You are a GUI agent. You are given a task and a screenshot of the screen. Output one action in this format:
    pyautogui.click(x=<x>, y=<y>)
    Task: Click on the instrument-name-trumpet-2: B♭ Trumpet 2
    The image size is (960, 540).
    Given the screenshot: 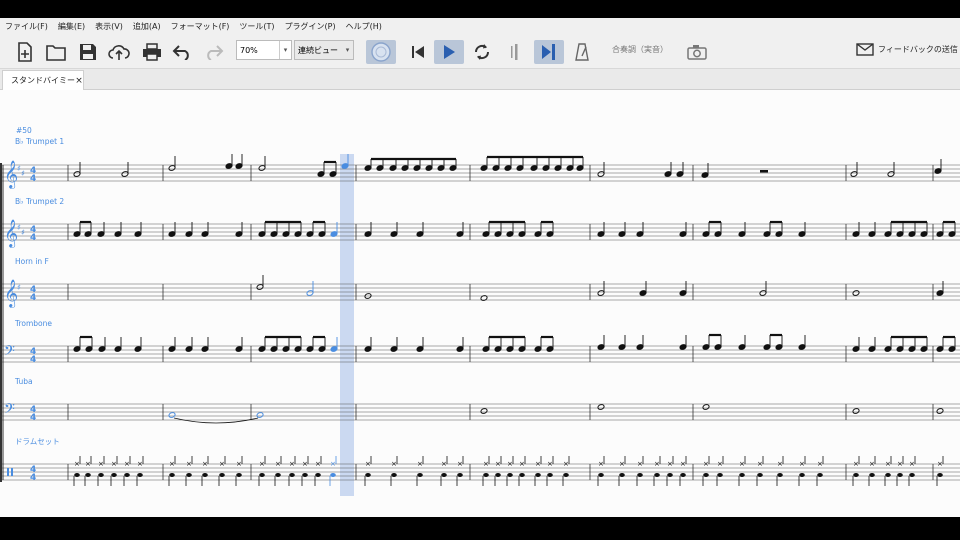 What is the action you would take?
    pyautogui.click(x=39, y=201)
    